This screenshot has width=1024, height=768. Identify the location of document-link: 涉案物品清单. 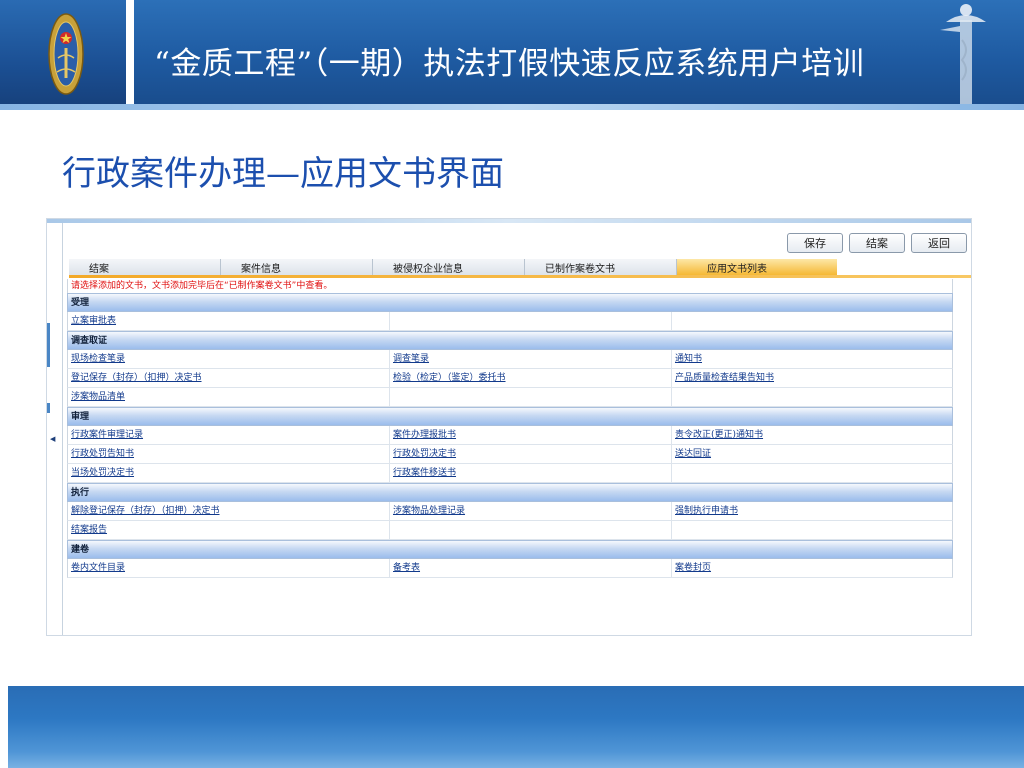
(98, 397).